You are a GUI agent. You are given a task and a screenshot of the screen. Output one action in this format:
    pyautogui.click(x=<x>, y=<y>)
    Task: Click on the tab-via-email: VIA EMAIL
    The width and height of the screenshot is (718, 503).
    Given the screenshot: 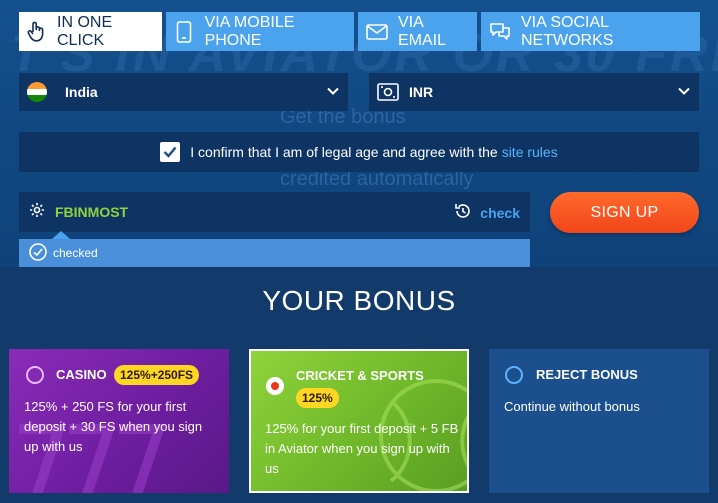 What is the action you would take?
    pyautogui.click(x=417, y=31)
    